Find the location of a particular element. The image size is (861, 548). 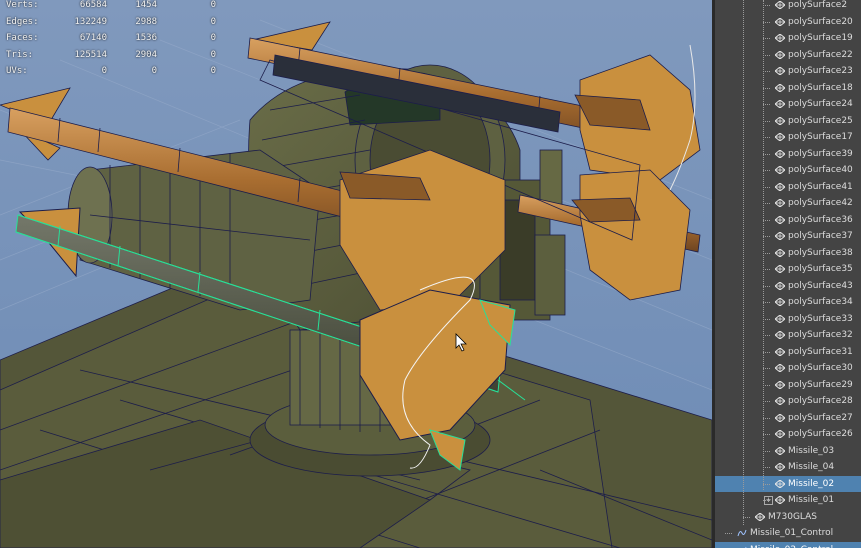

outliner-item: polySurface22 is located at coordinates (788, 55).